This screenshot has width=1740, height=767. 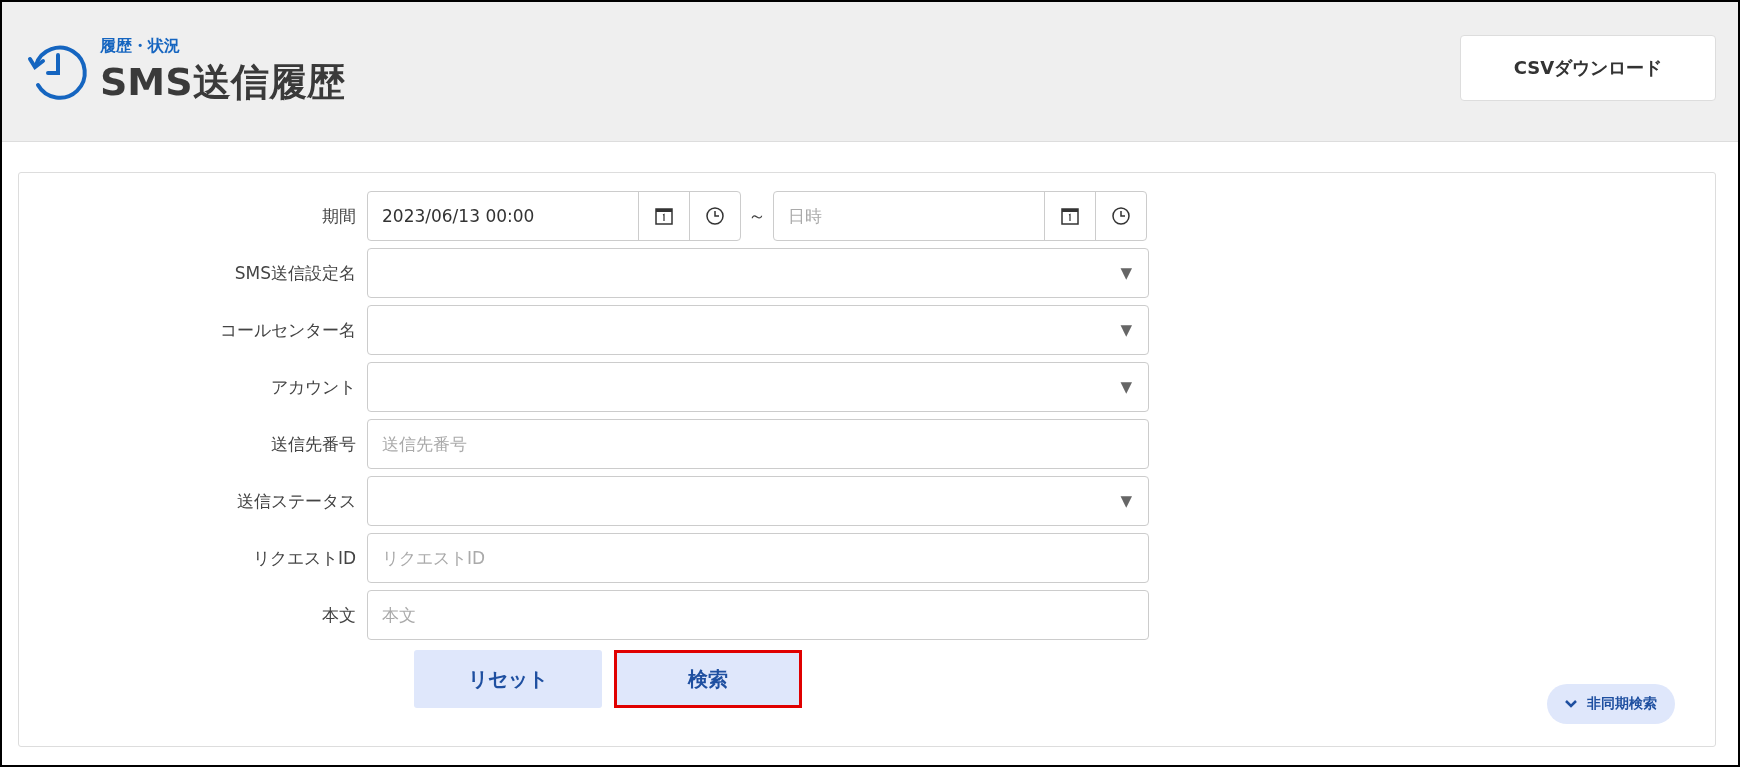 I want to click on placeholder-text: 送信先番号, so click(x=424, y=444).